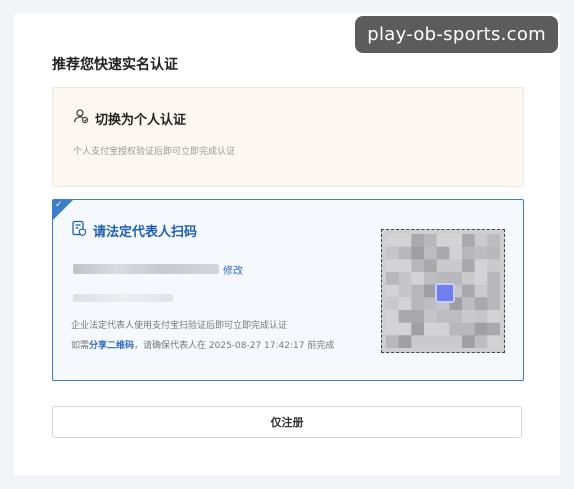 The width and height of the screenshot is (574, 489). I want to click on switch-personal-title: 切换为个人认证, so click(141, 120).